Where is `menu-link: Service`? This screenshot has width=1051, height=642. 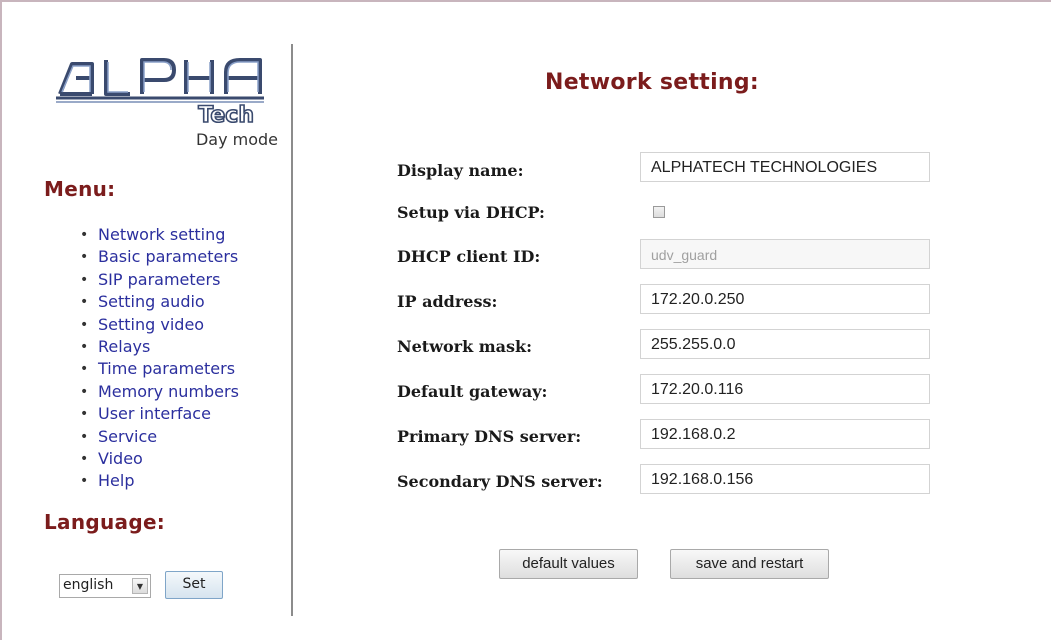 menu-link: Service is located at coordinates (127, 436).